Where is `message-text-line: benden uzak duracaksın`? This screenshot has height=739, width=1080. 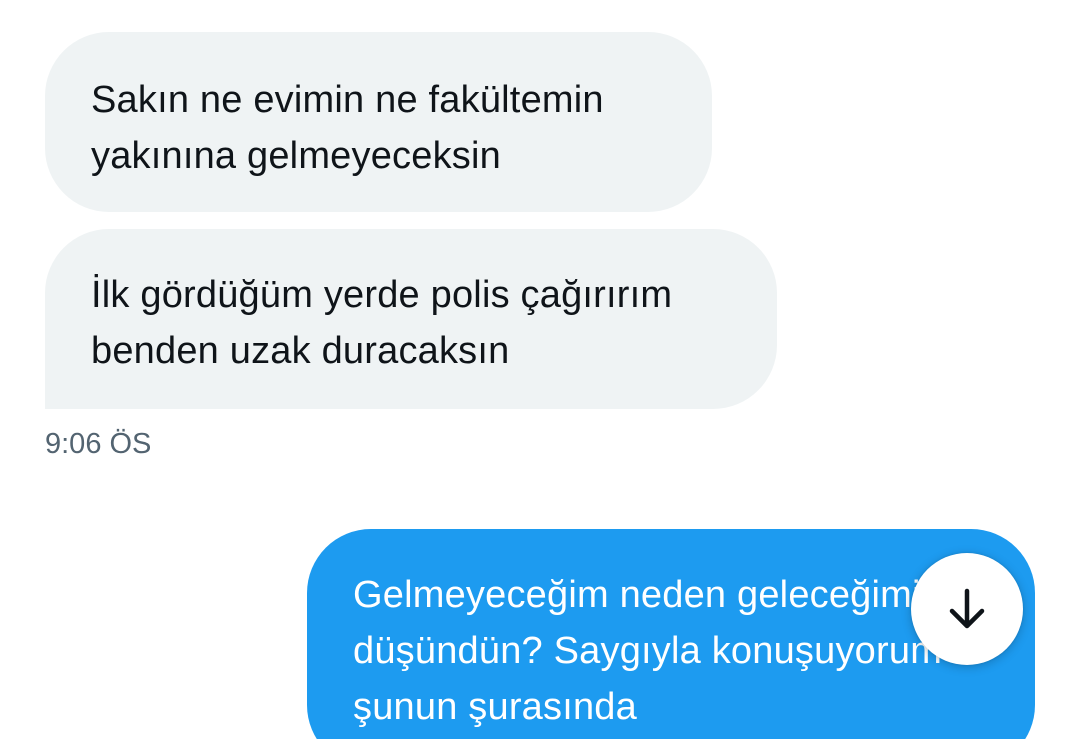 message-text-line: benden uzak duracaksın is located at coordinates (300, 351).